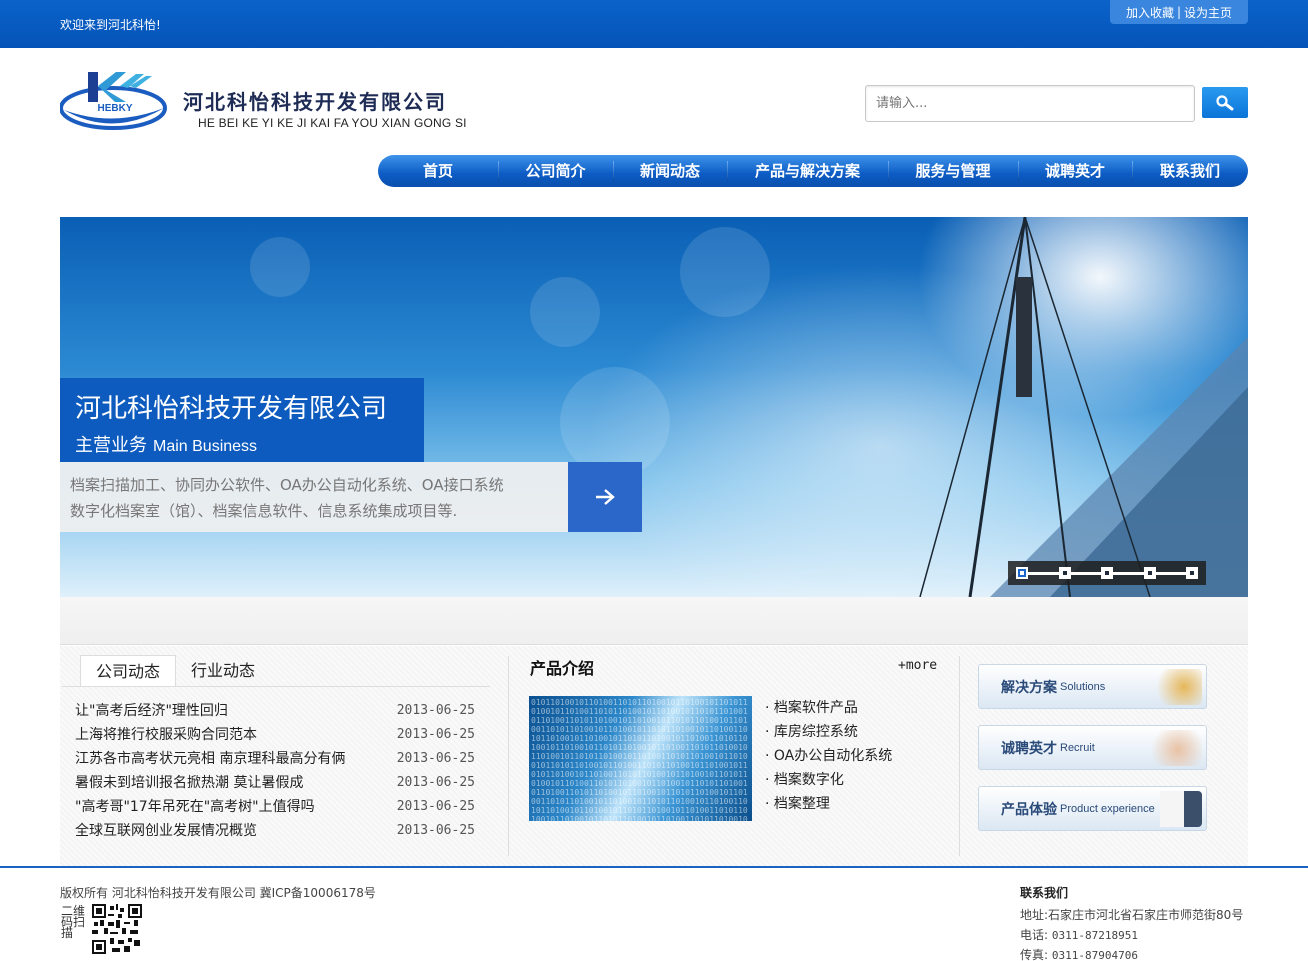 This screenshot has width=1308, height=961. I want to click on fax-value: 0311-87904706, so click(1094, 955).